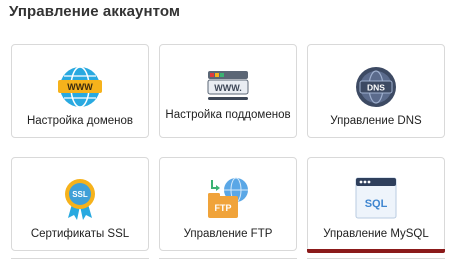 The width and height of the screenshot is (460, 263). I want to click on svg-text: FTP, so click(223, 208).